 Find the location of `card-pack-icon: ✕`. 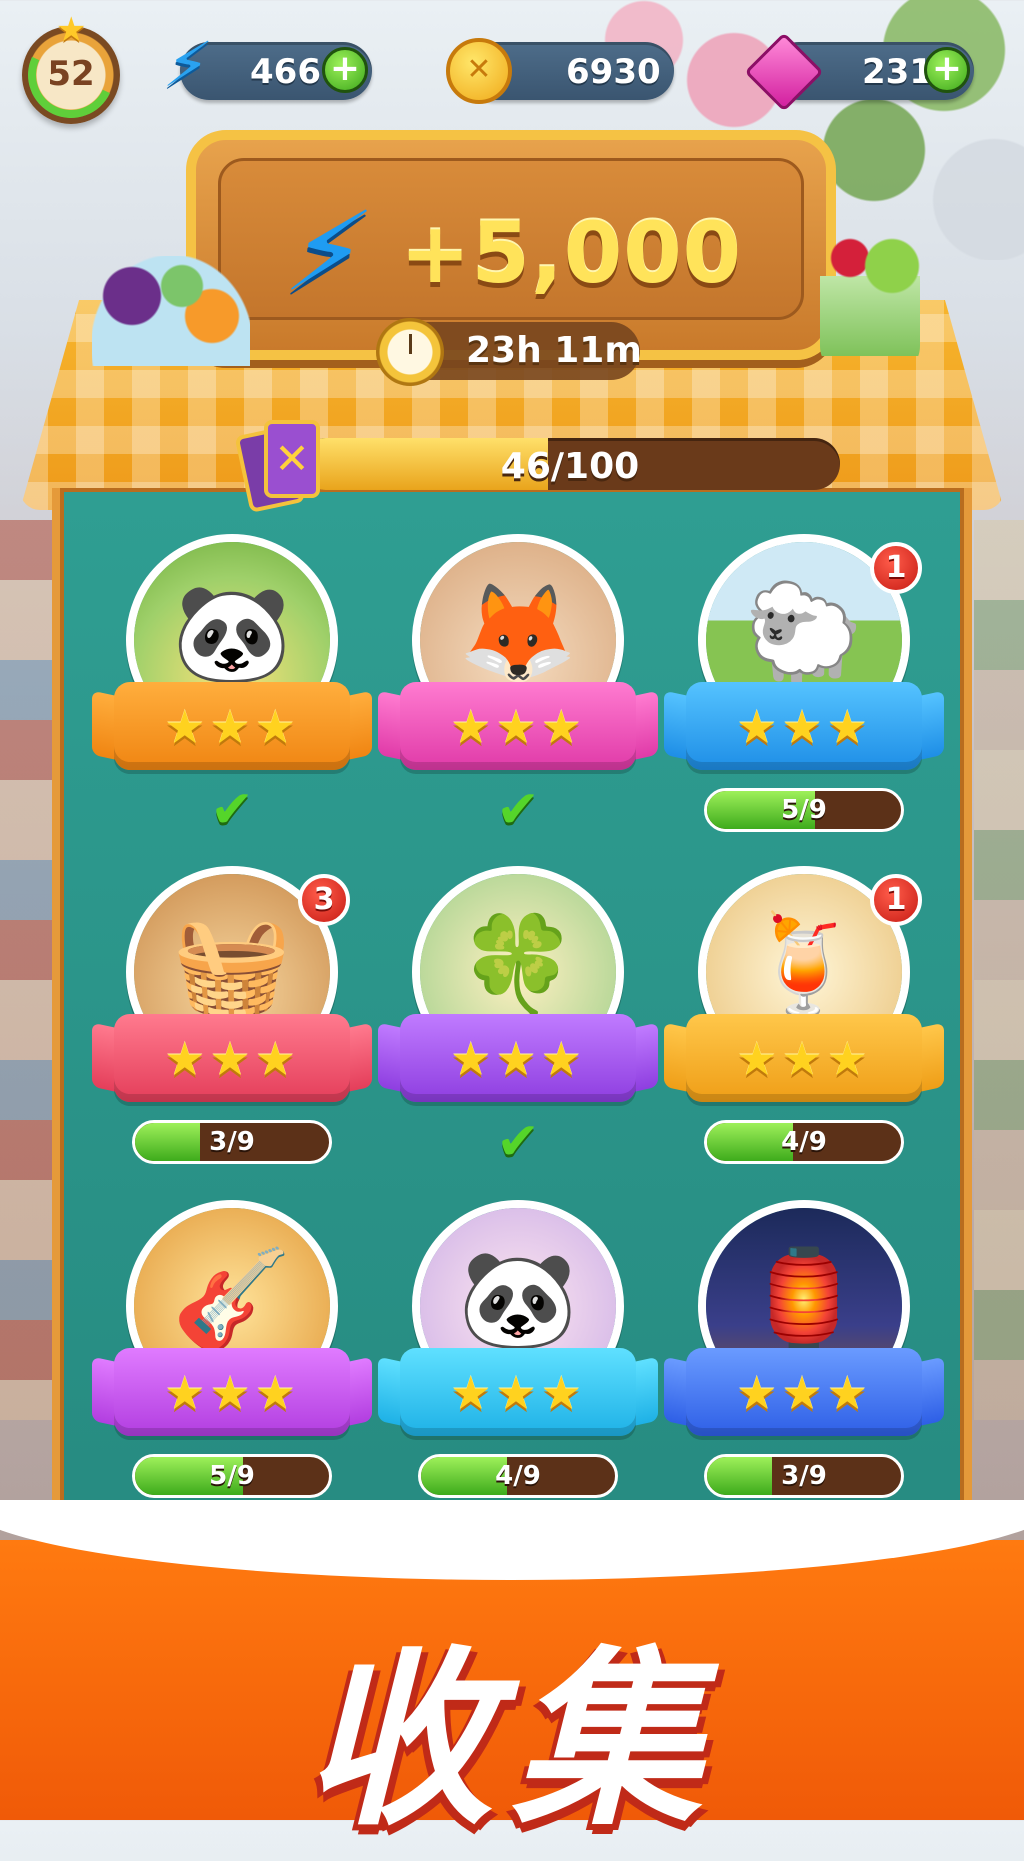

card-pack-icon: ✕ is located at coordinates (283, 466).